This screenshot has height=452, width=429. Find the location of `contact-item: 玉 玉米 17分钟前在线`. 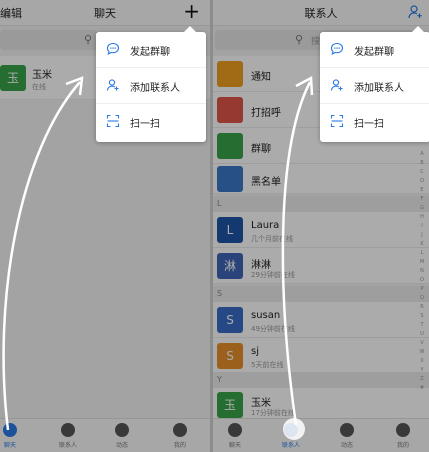

contact-item: 玉 玉米 17分钟前在线 is located at coordinates (321, 404).